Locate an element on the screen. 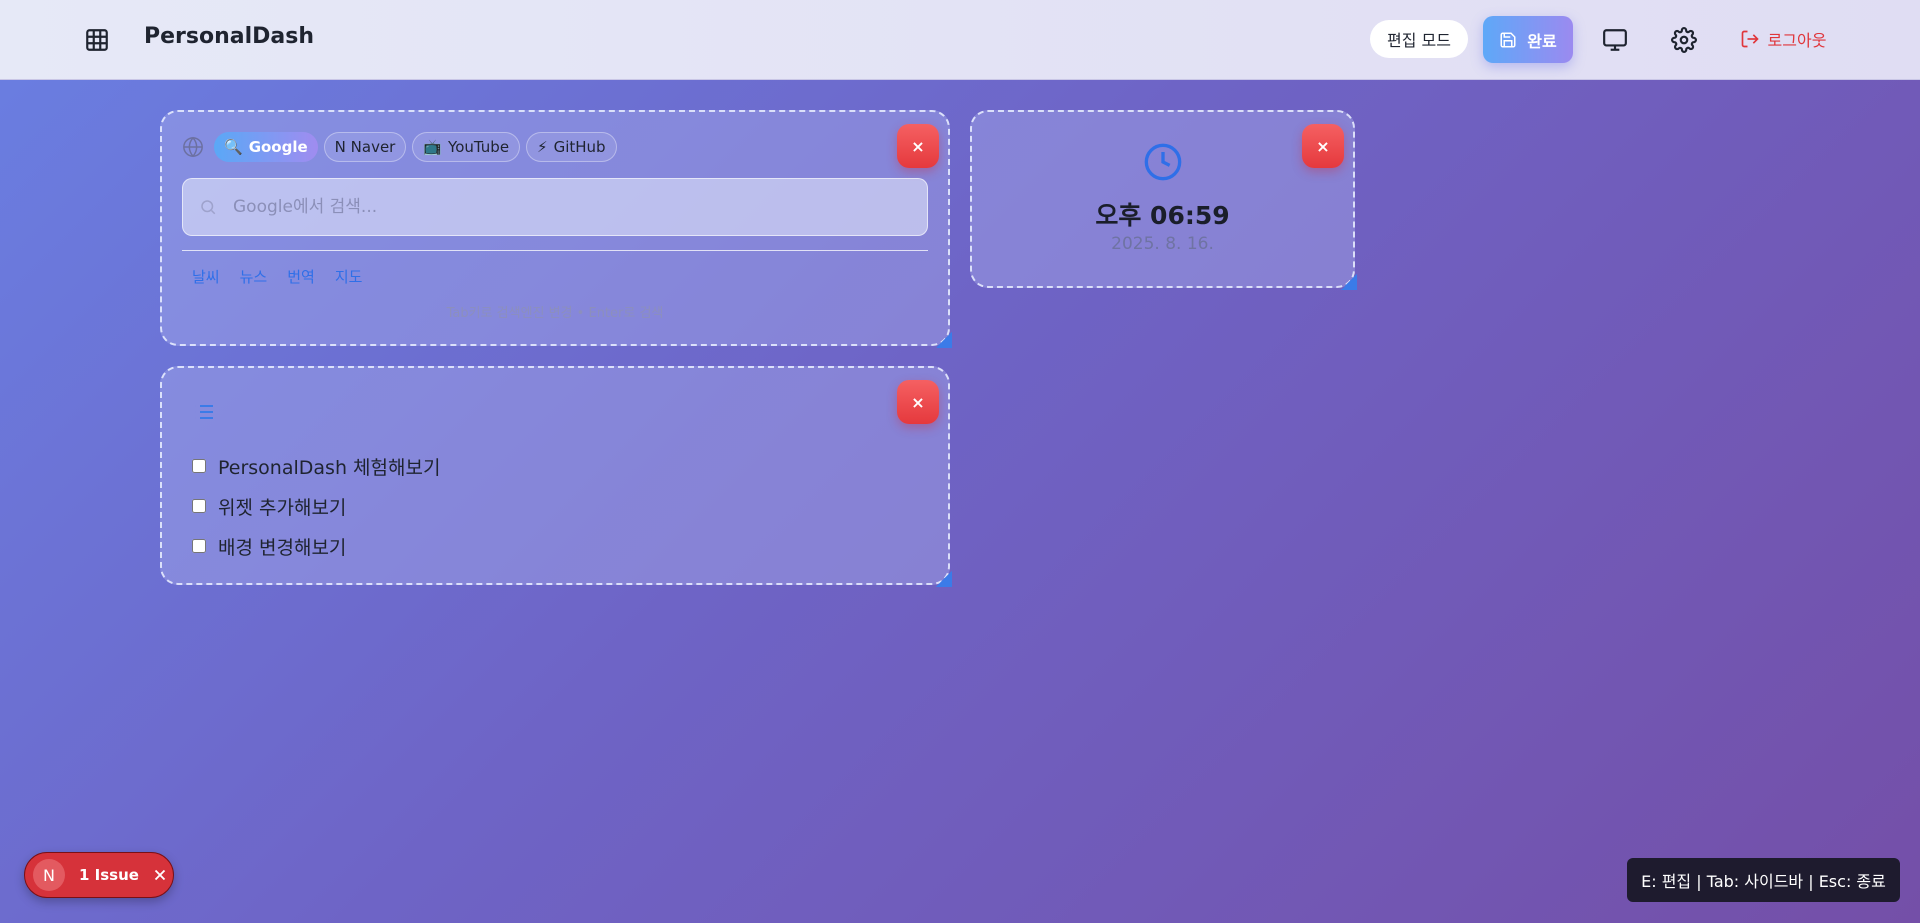 This screenshot has height=923, width=1920. todo-list: PersonalDash 체험해보기 위젯 추가해보기 배경 변경해보기 is located at coordinates (316, 506).